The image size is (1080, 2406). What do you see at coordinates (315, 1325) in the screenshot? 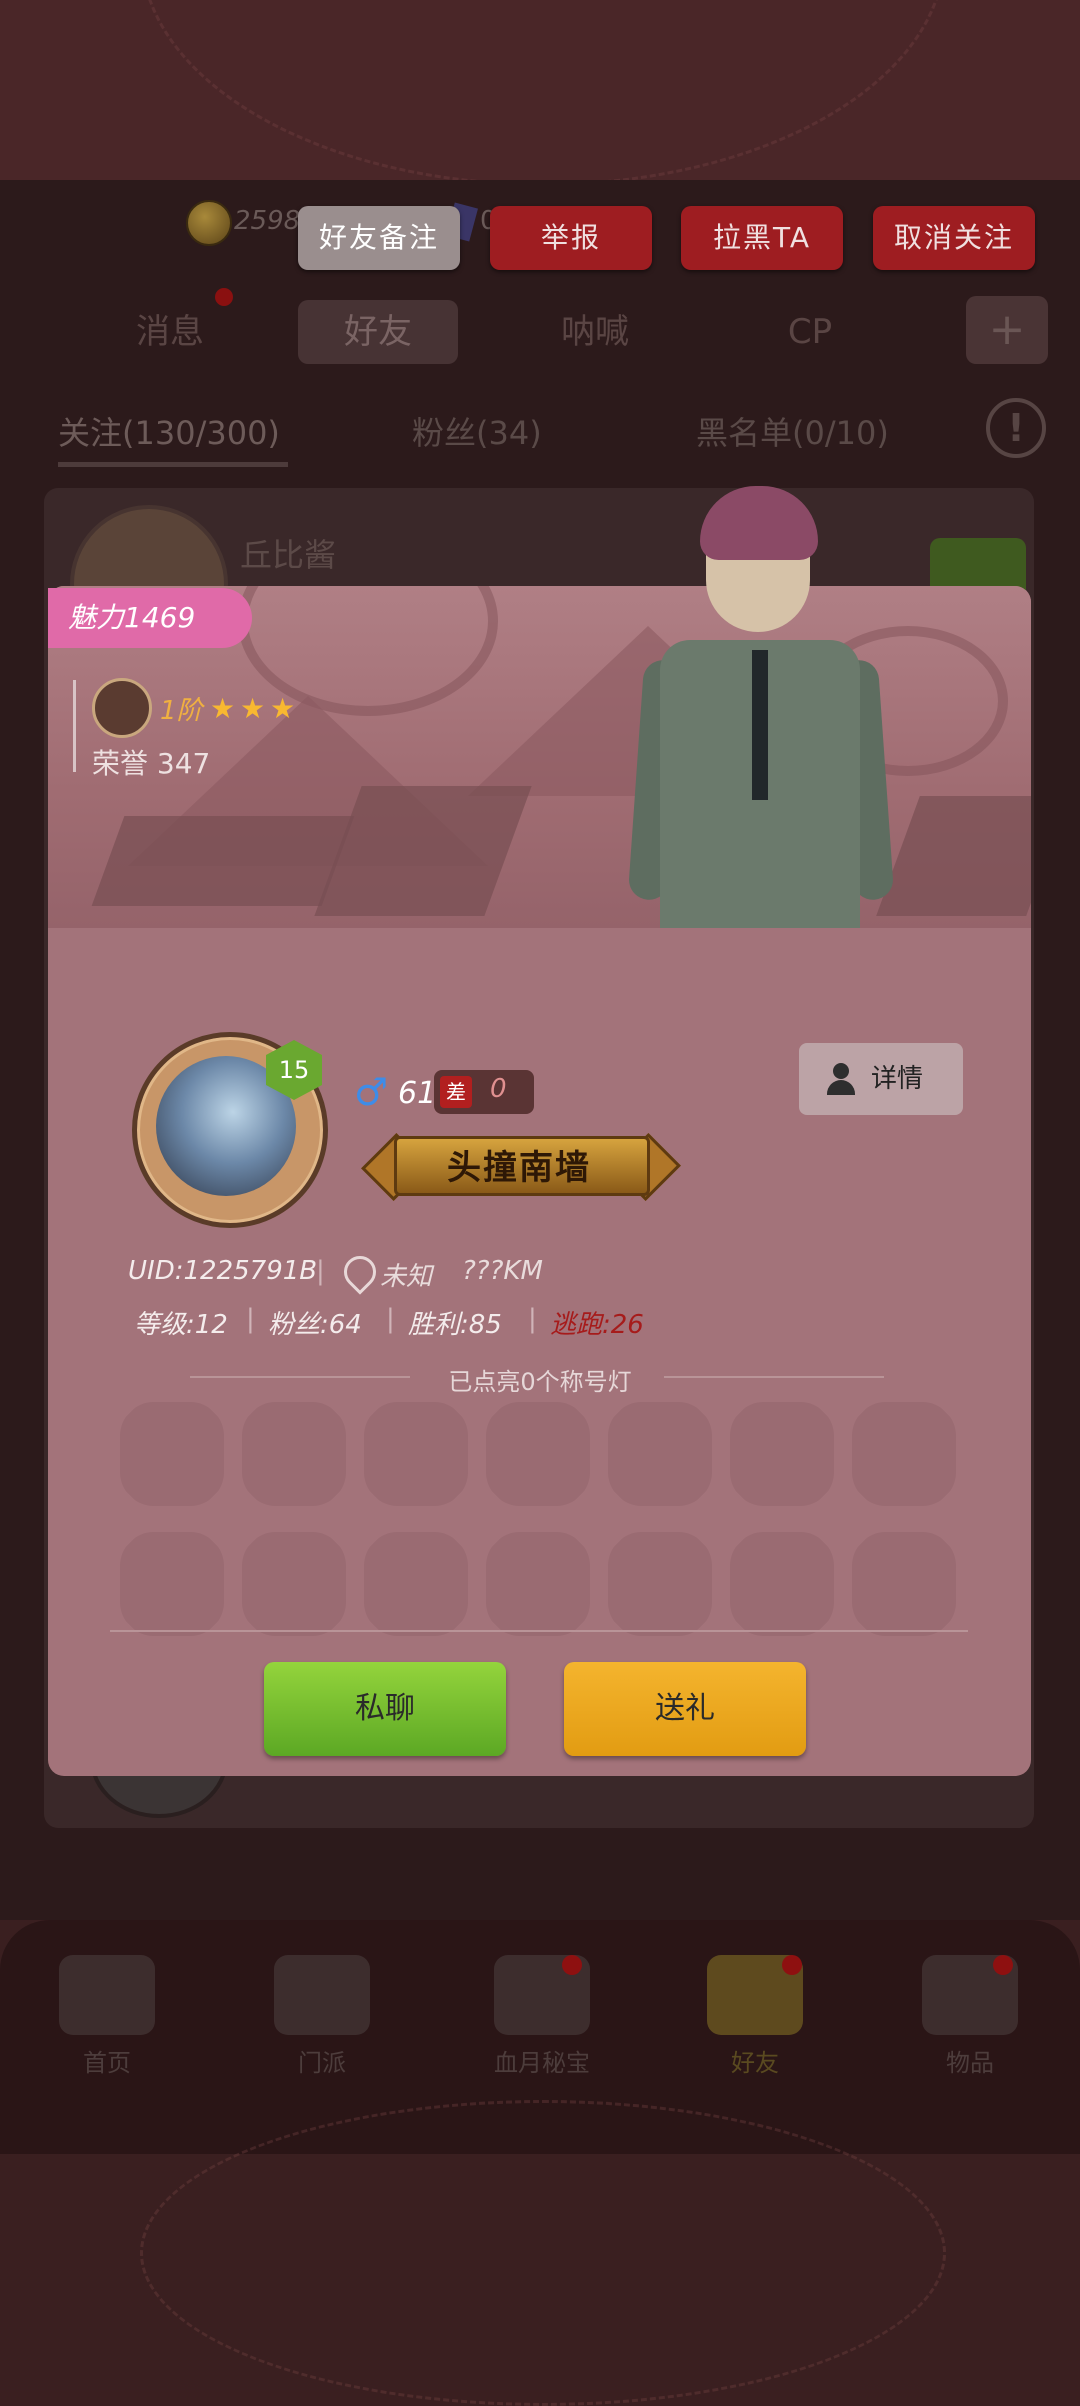
I see `fans-text: 粉丝:64` at bounding box center [315, 1325].